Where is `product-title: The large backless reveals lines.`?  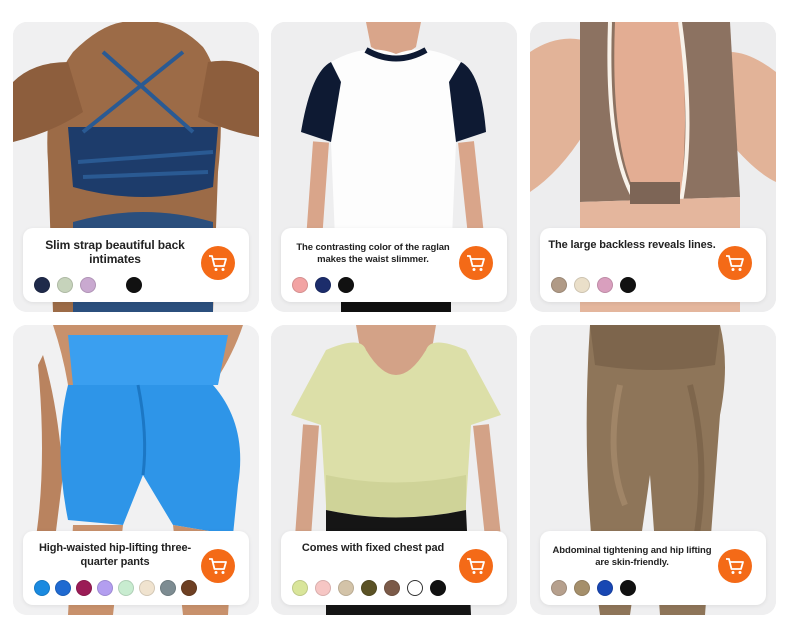 product-title: The large backless reveals lines. is located at coordinates (632, 245).